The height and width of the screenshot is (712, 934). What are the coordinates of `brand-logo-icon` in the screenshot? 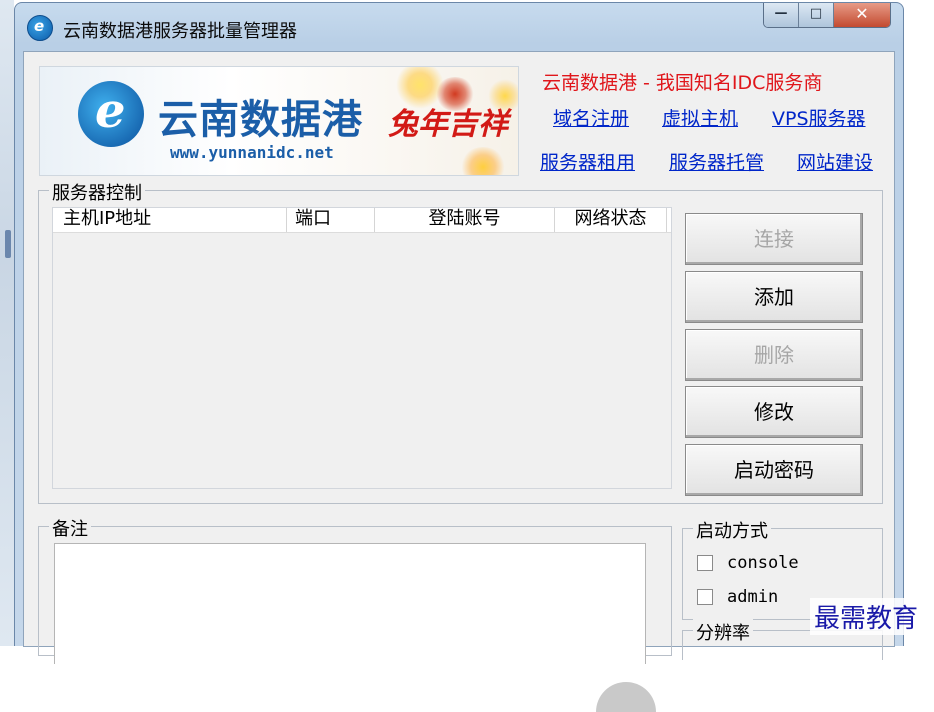 It's located at (111, 114).